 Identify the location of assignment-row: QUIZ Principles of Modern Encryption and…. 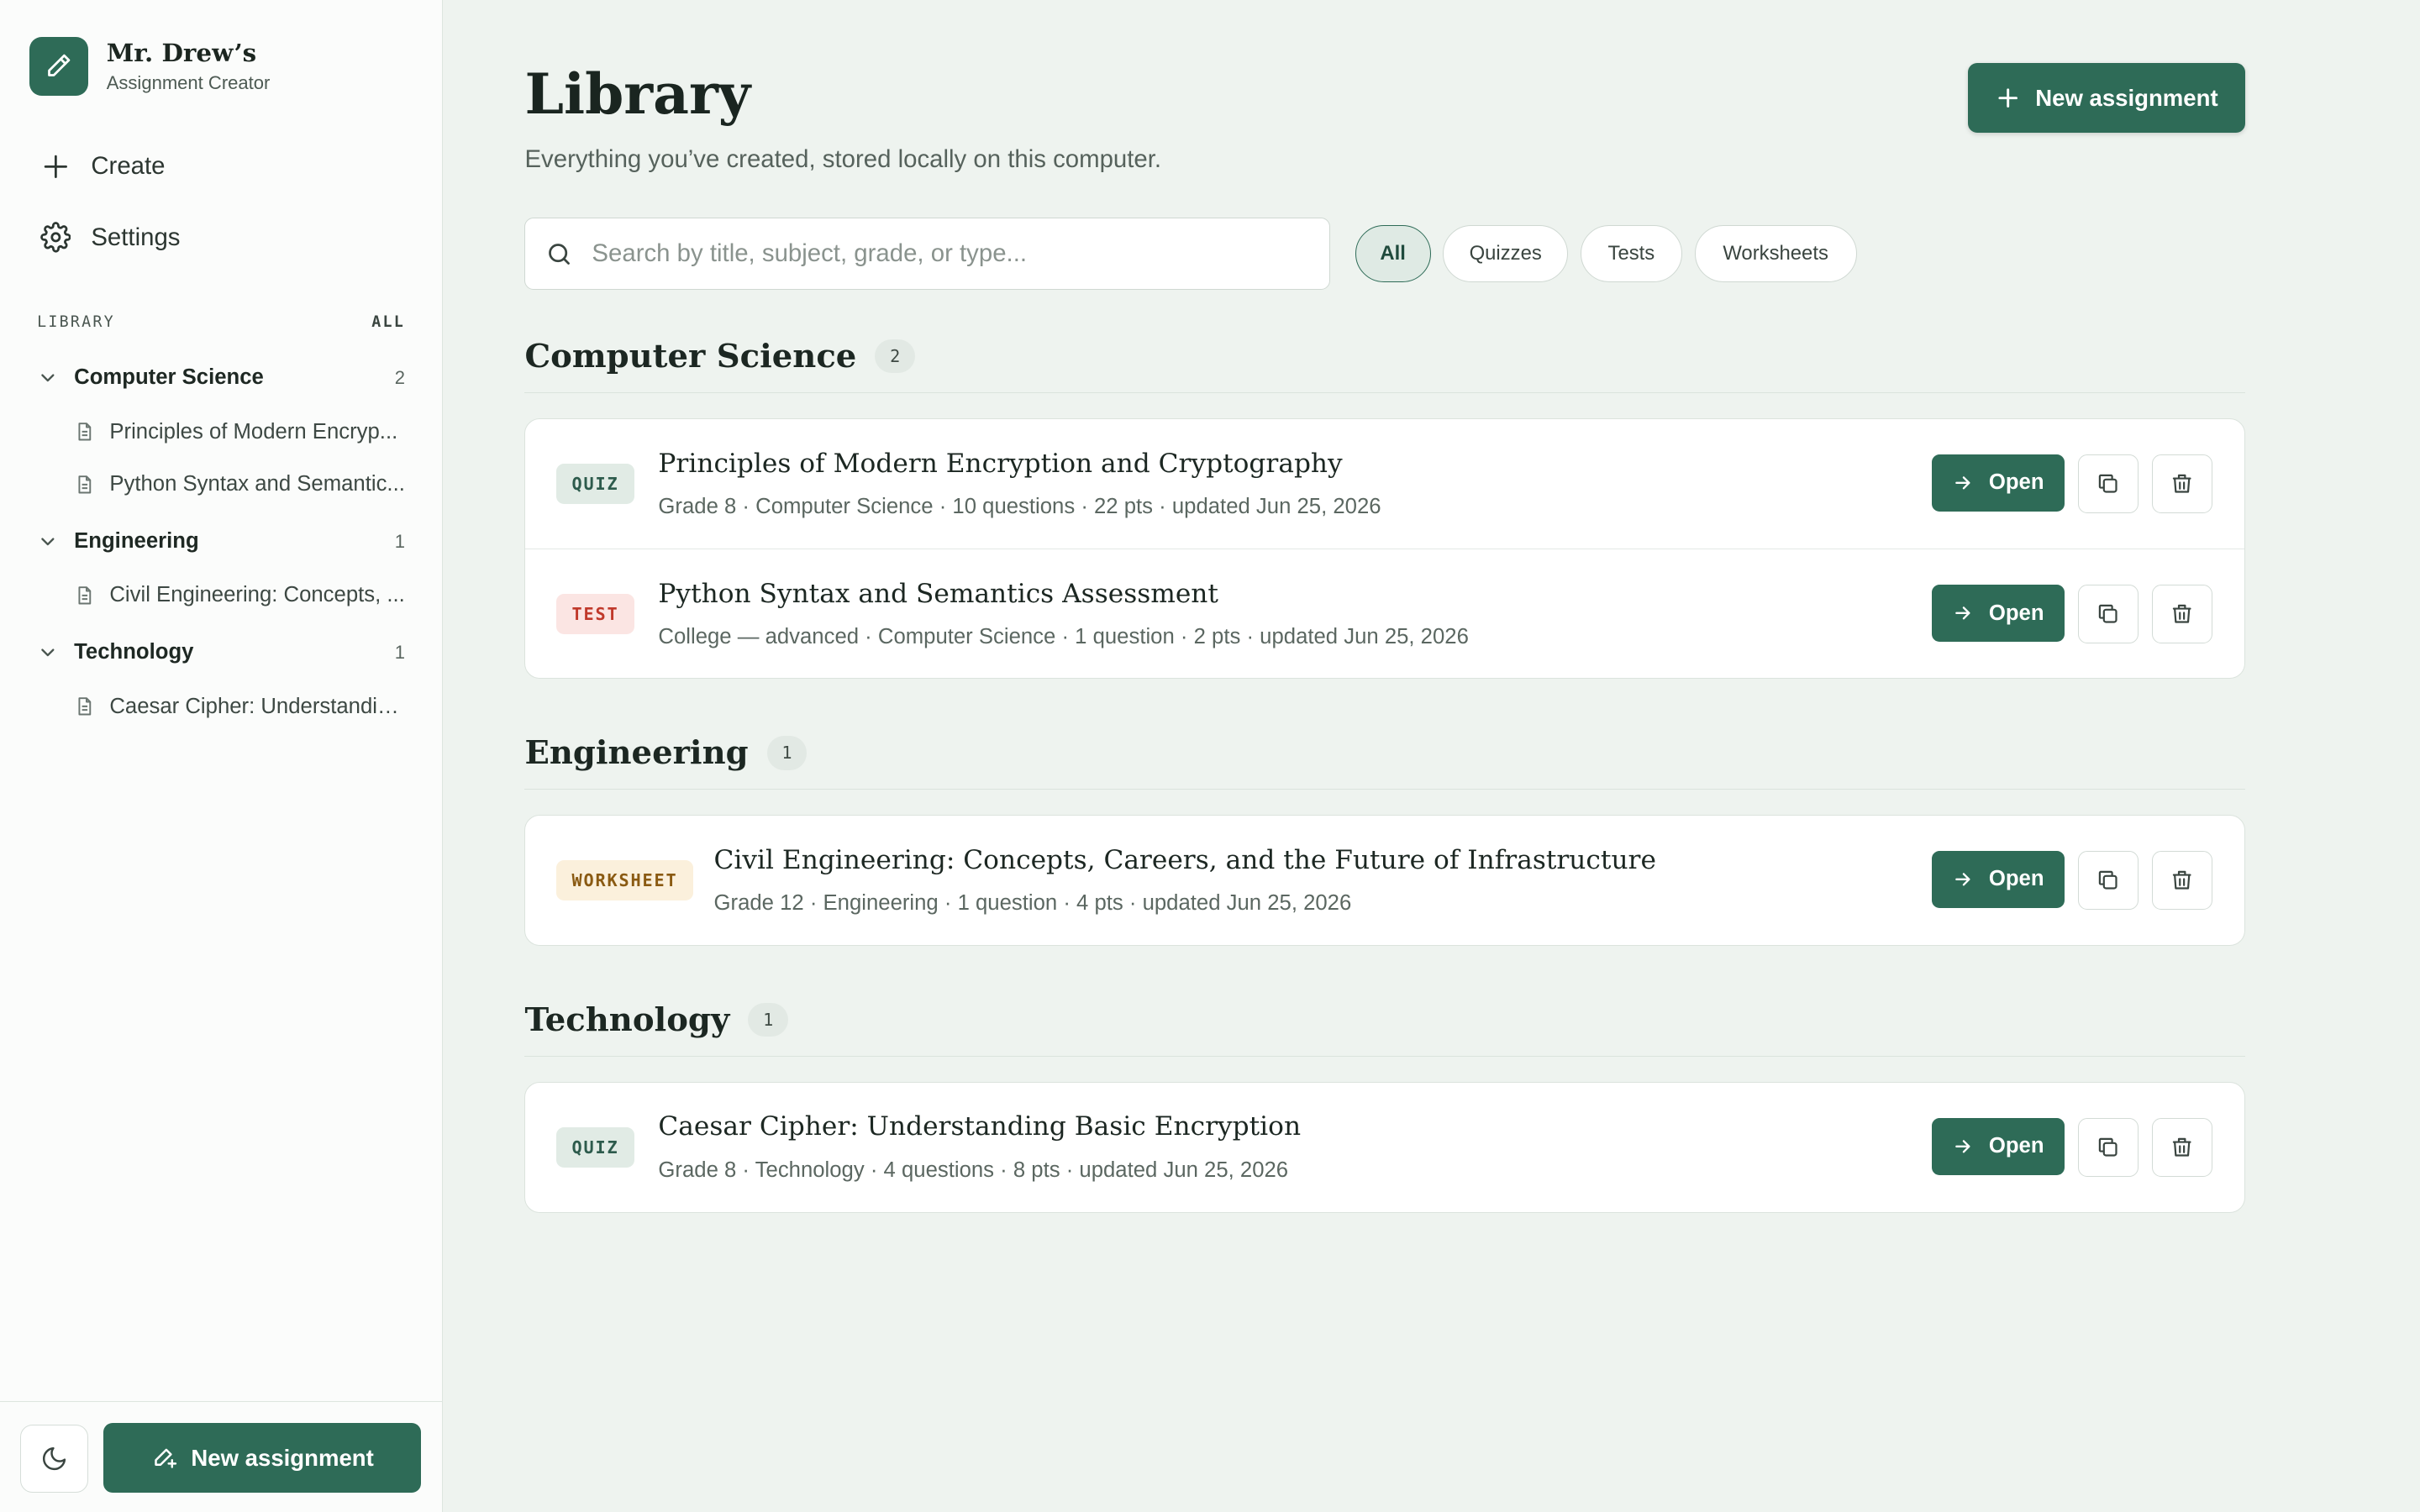
(1384, 484).